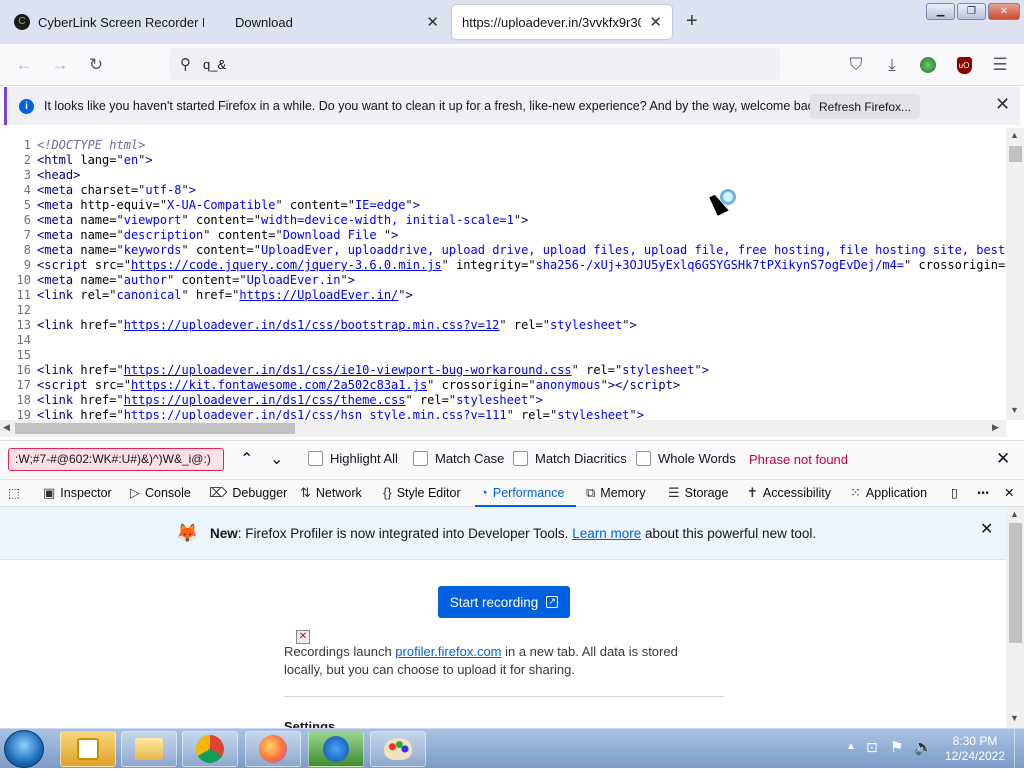  I want to click on search-icon: ⚲, so click(185, 64).